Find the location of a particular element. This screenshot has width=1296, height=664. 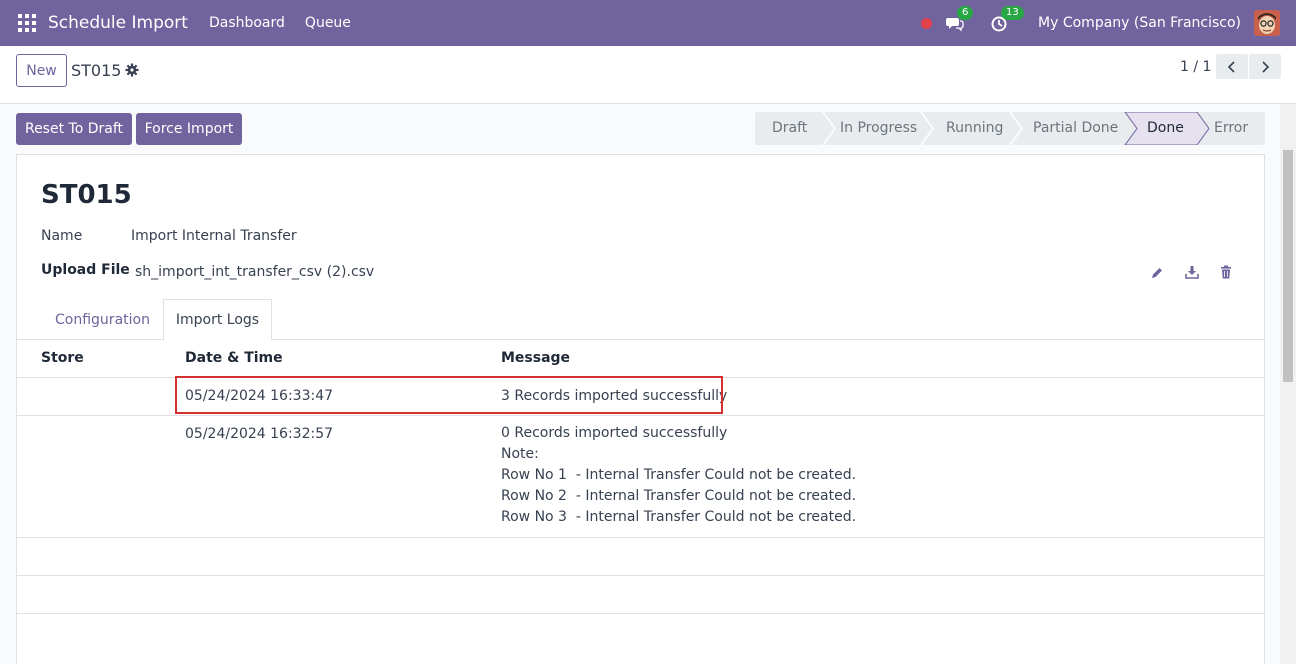

app-title: Schedule Import is located at coordinates (118, 23).